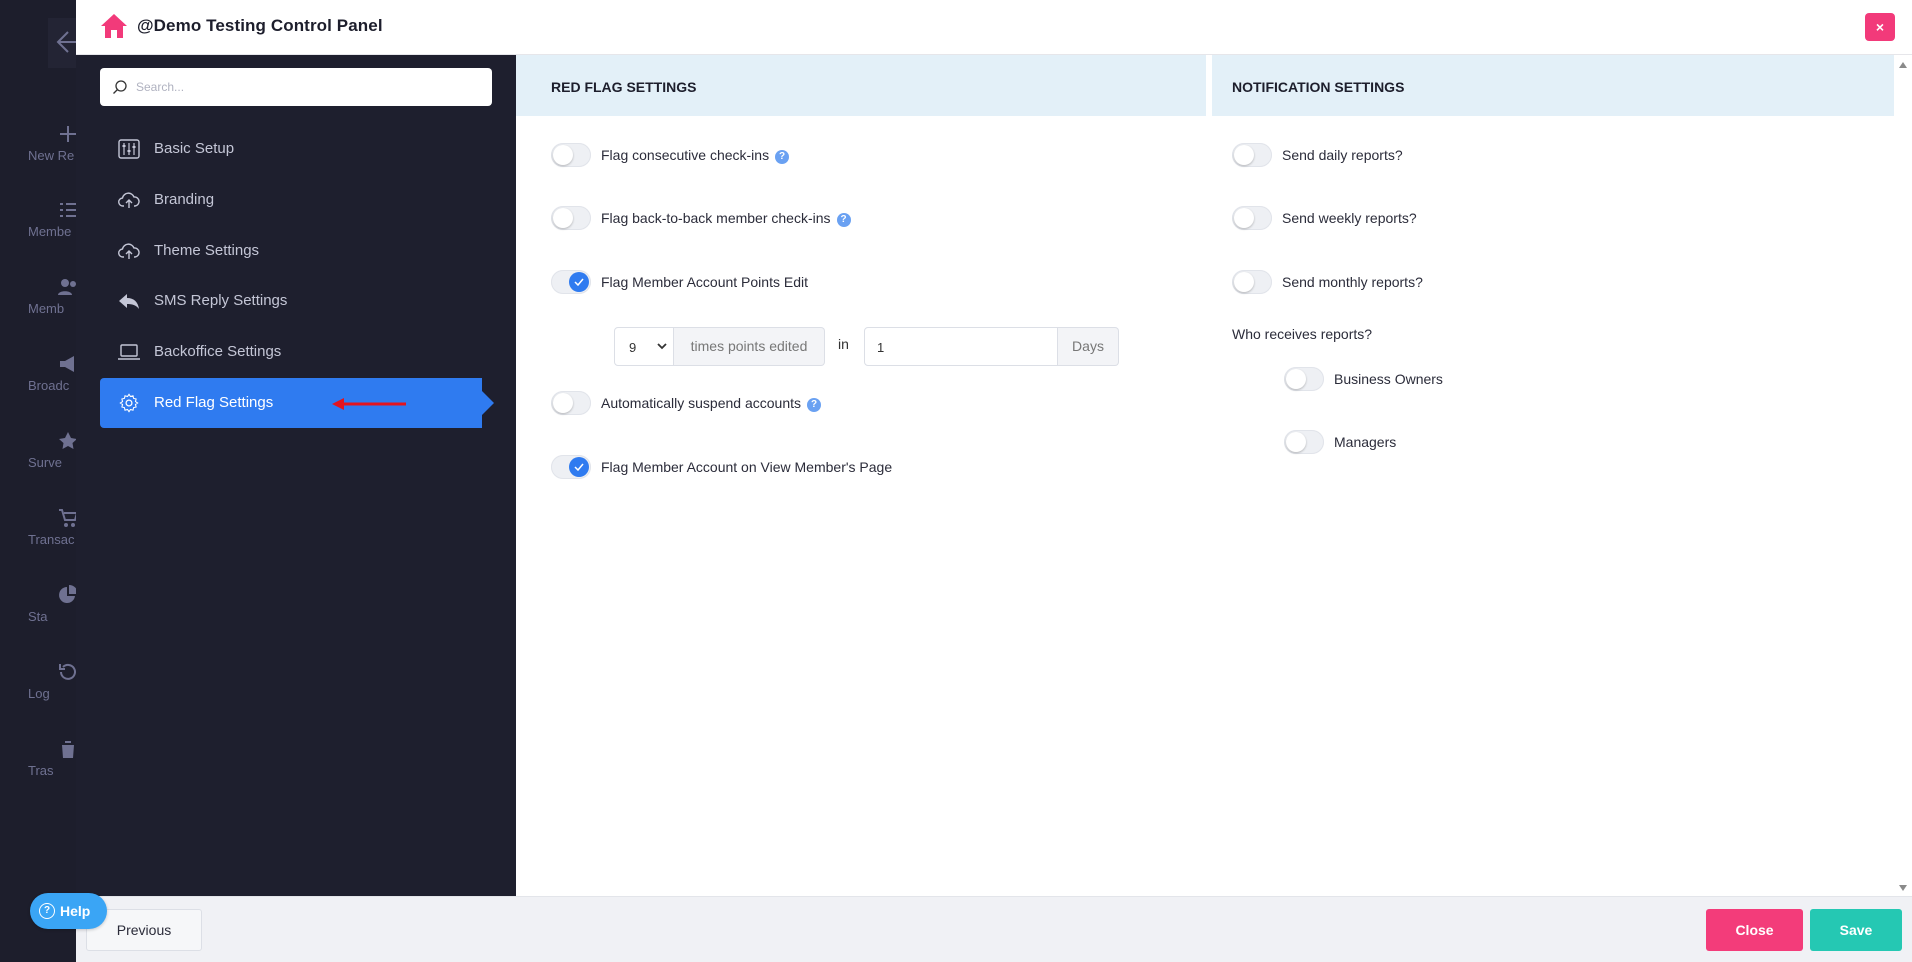 Image resolution: width=1912 pixels, height=962 pixels. I want to click on sliders-icon, so click(129, 149).